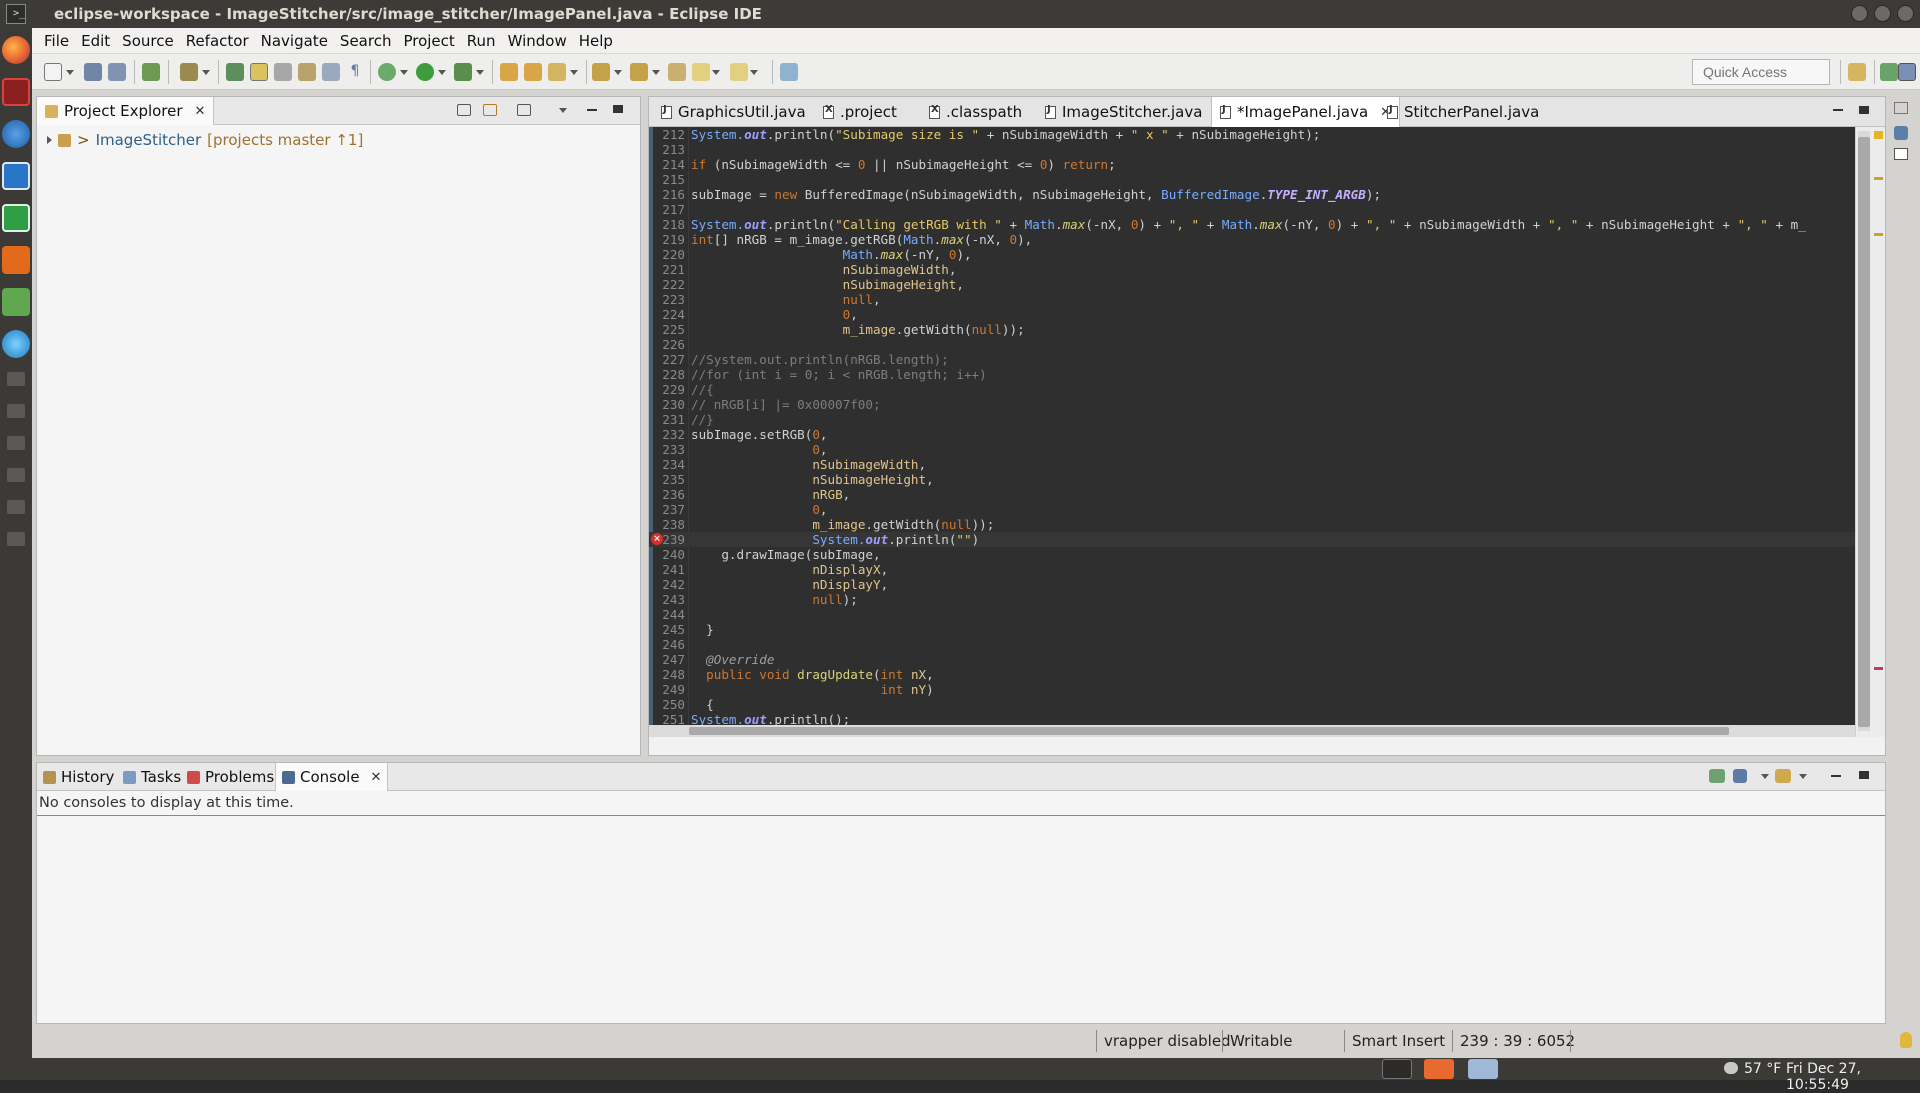 This screenshot has height=1093, width=1920. I want to click on tab-imagestitcher: ImageStitcher.java, so click(1123, 112).